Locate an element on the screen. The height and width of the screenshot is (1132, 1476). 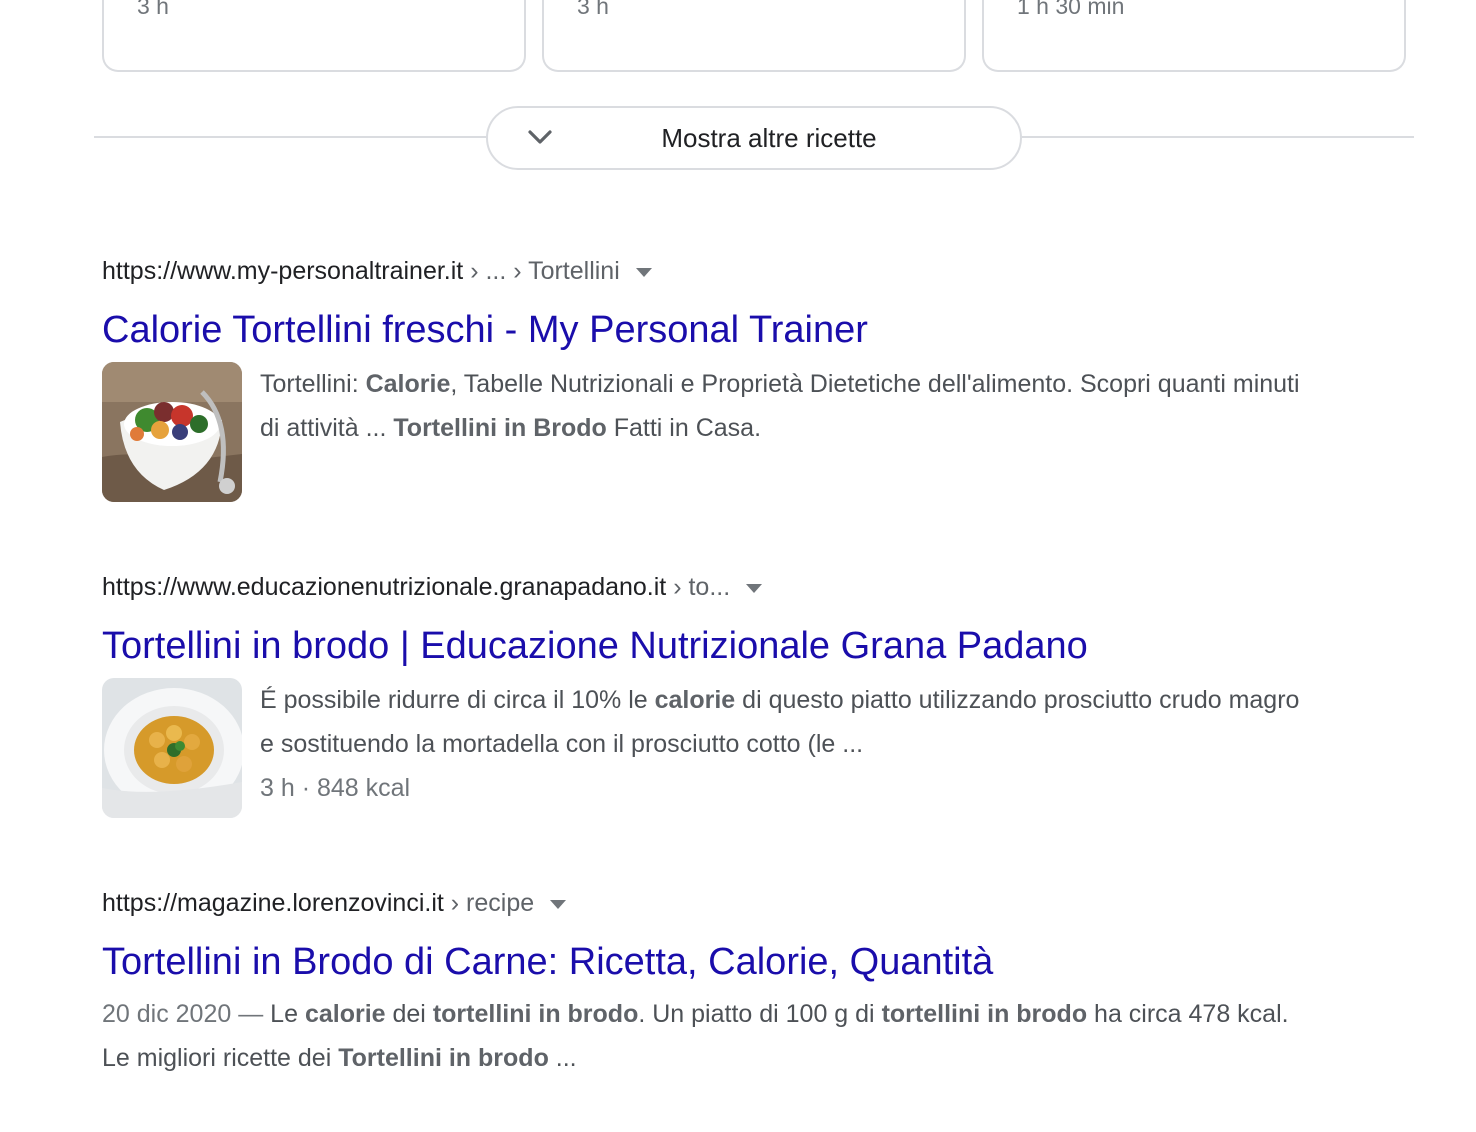
snippet-highlight: Tortellini in brodo is located at coordinates (443, 1058).